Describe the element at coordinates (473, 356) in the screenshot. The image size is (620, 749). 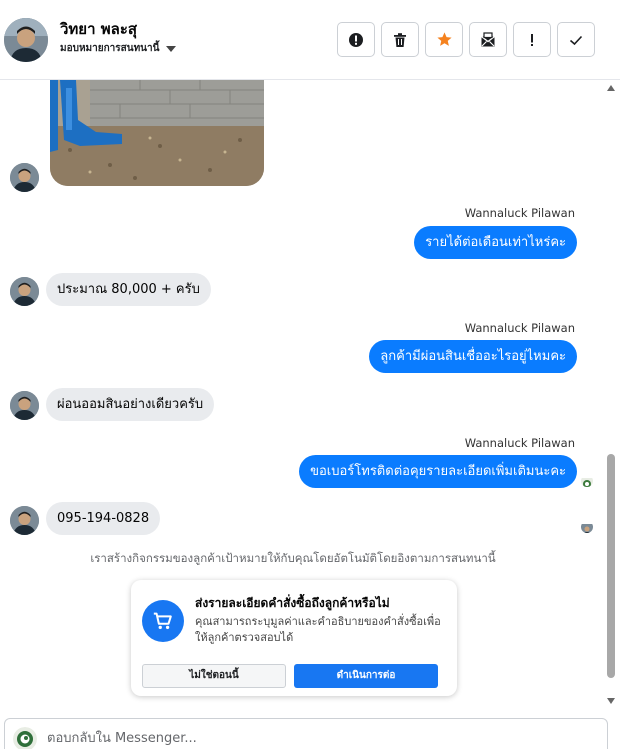
I see `outgoing-message-bubble: ลูกค้ามีผ่อนสินเชื่ออะไรอยู่ไหมคะ` at that location.